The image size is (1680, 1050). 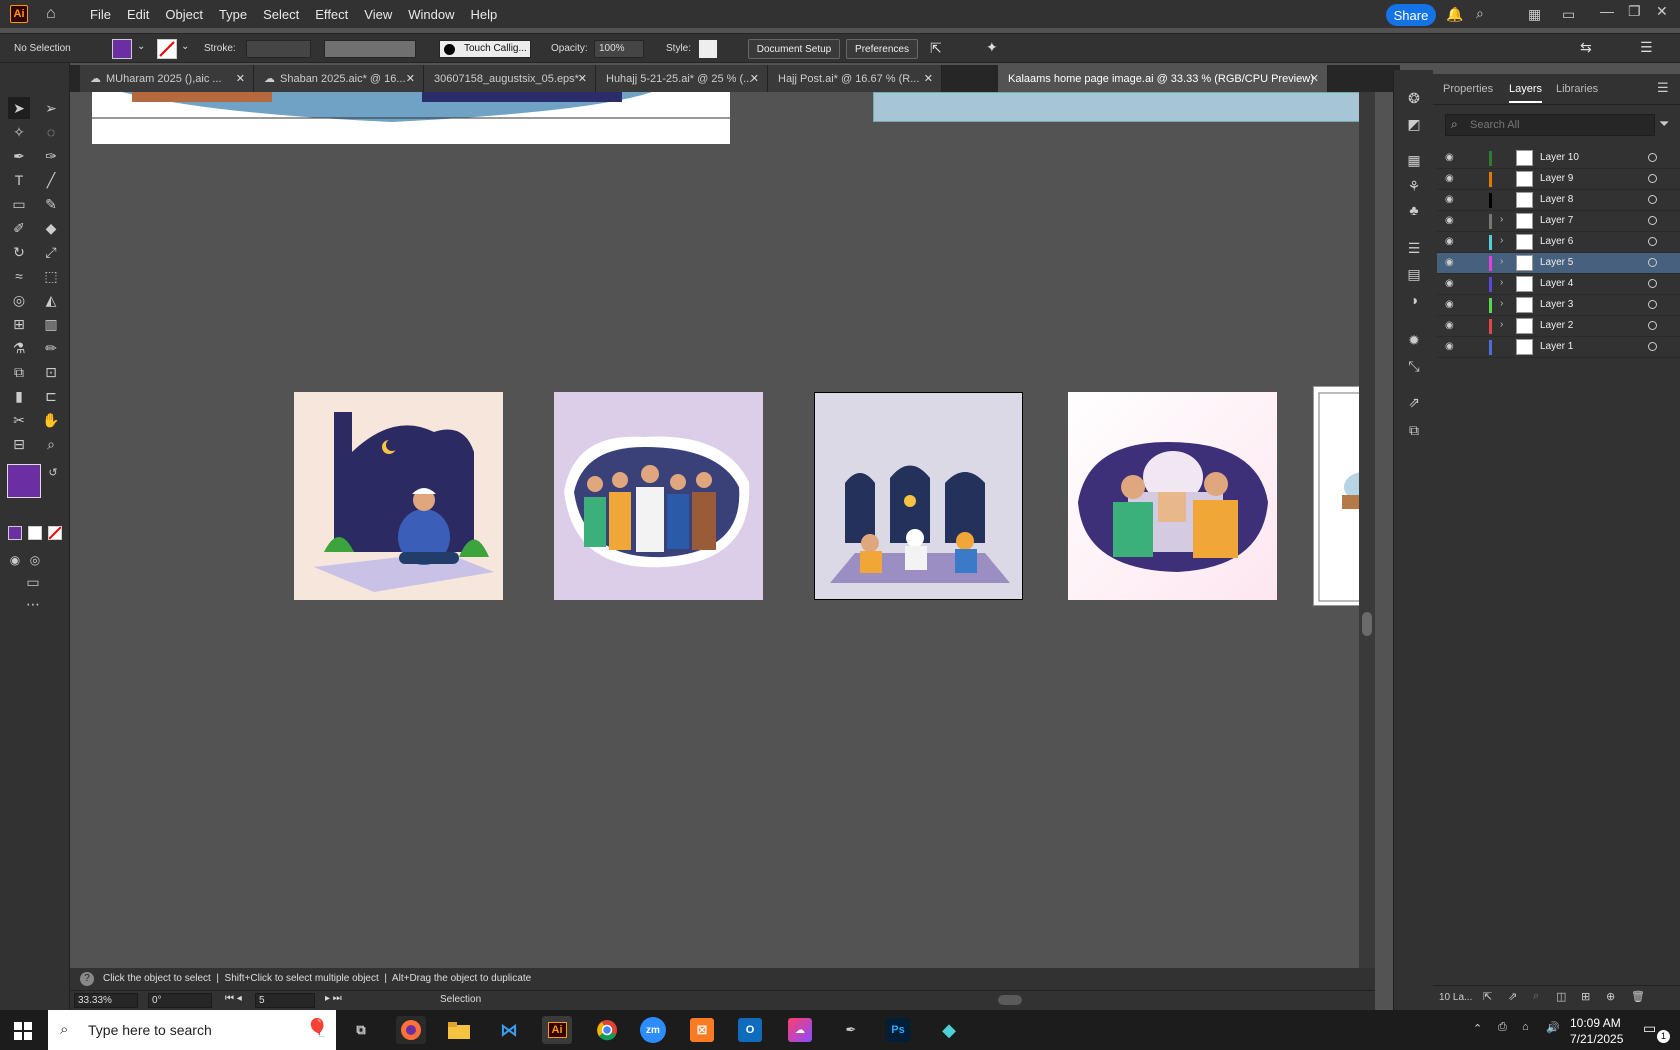 What do you see at coordinates (19, 396) in the screenshot?
I see `graph-tool-icon: ▮` at bounding box center [19, 396].